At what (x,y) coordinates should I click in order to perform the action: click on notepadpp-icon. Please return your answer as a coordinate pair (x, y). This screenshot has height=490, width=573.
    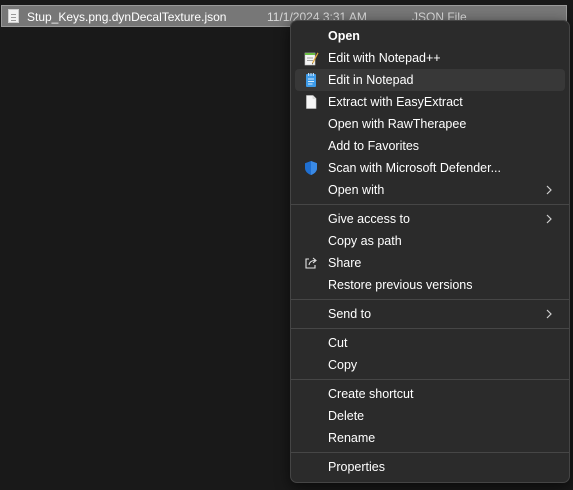
    Looking at the image, I should click on (311, 59).